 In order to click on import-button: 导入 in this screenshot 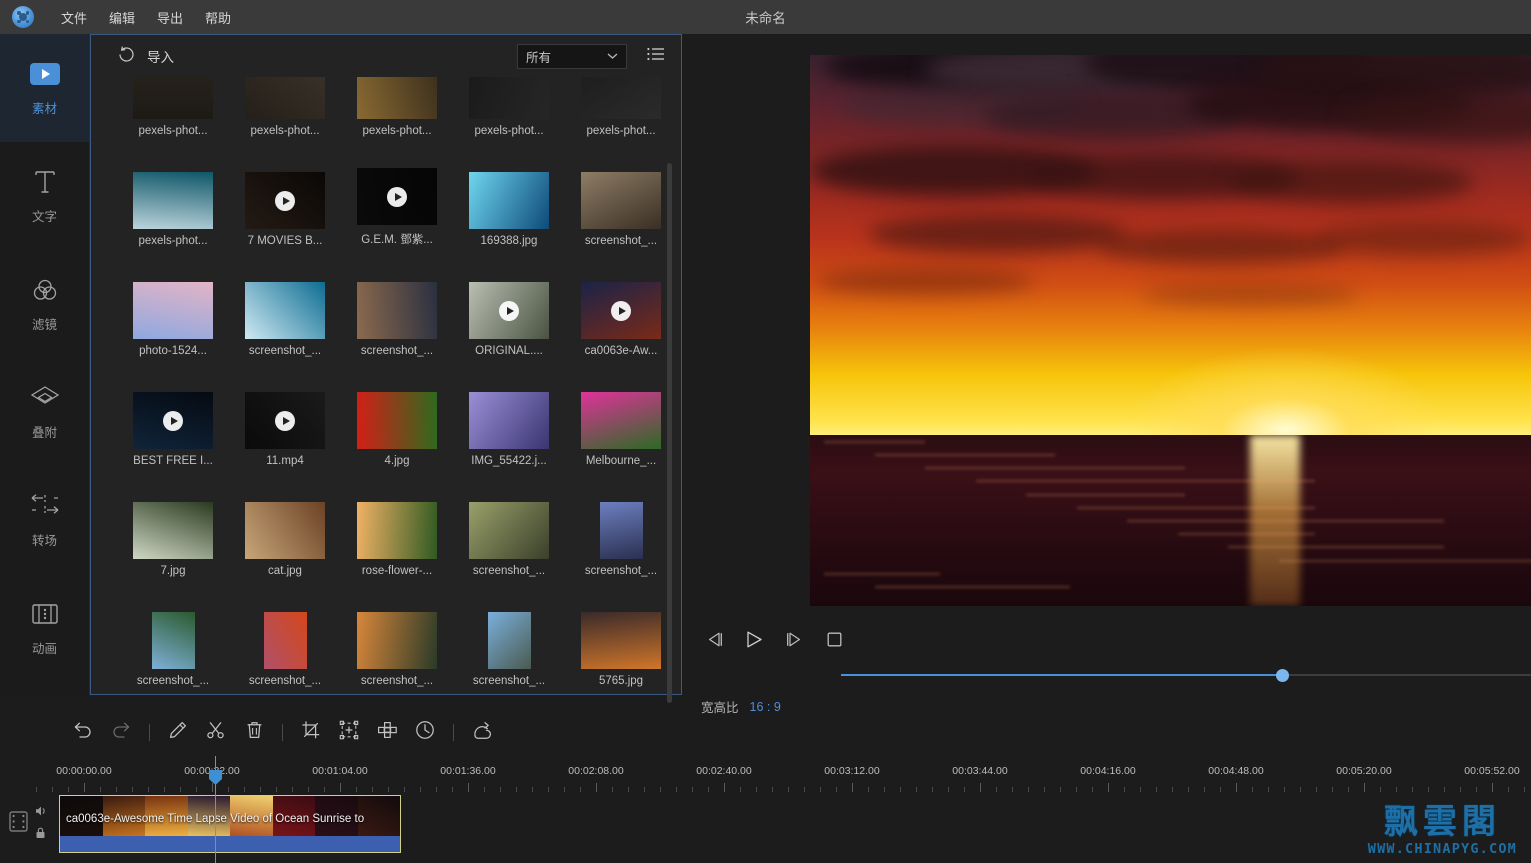, I will do `click(145, 56)`.